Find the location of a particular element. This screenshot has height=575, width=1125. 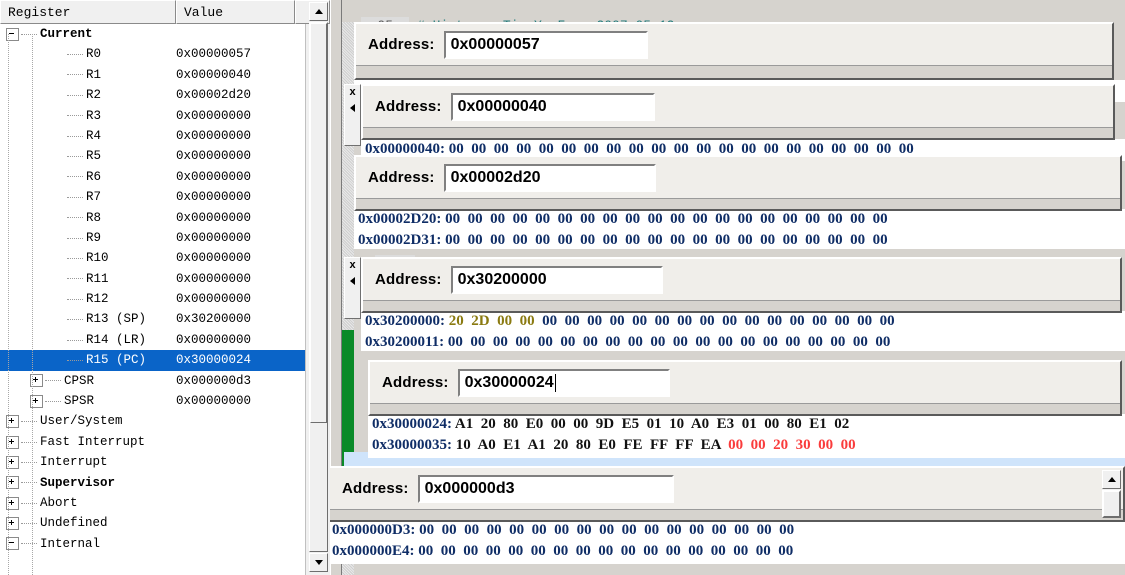

address-input: 0x00000040 is located at coordinates (552, 106).